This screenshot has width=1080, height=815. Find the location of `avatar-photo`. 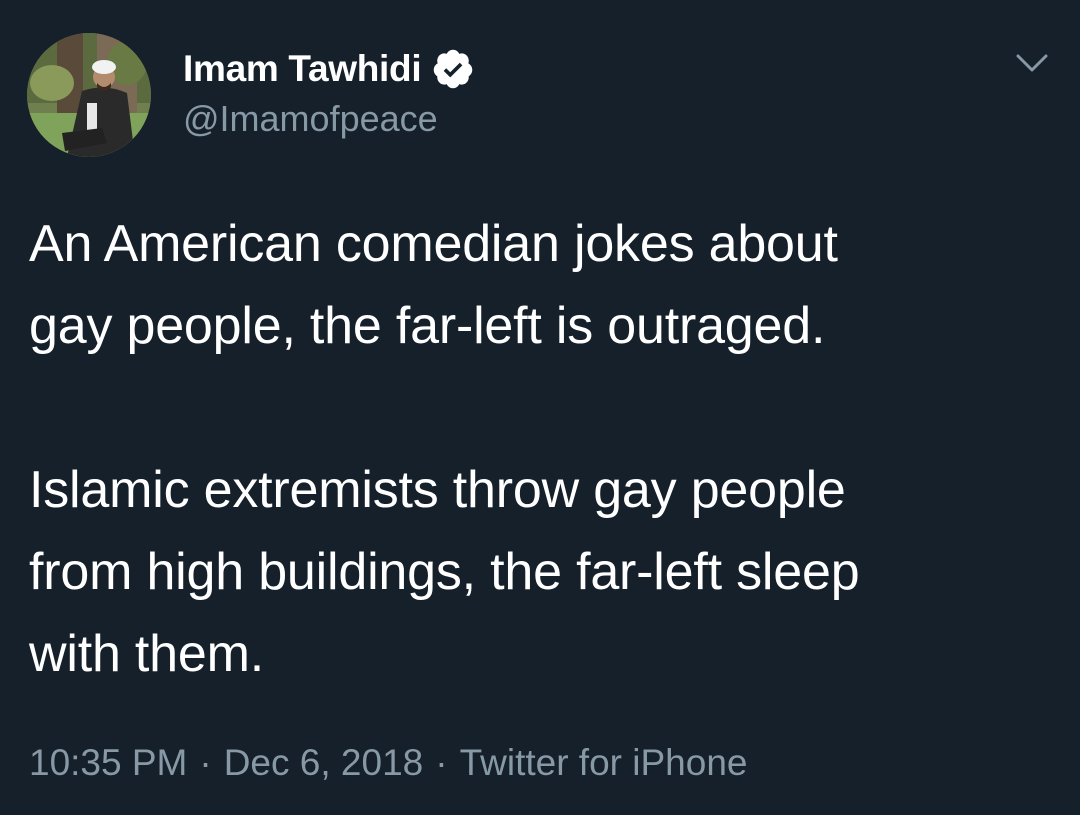

avatar-photo is located at coordinates (89, 95).